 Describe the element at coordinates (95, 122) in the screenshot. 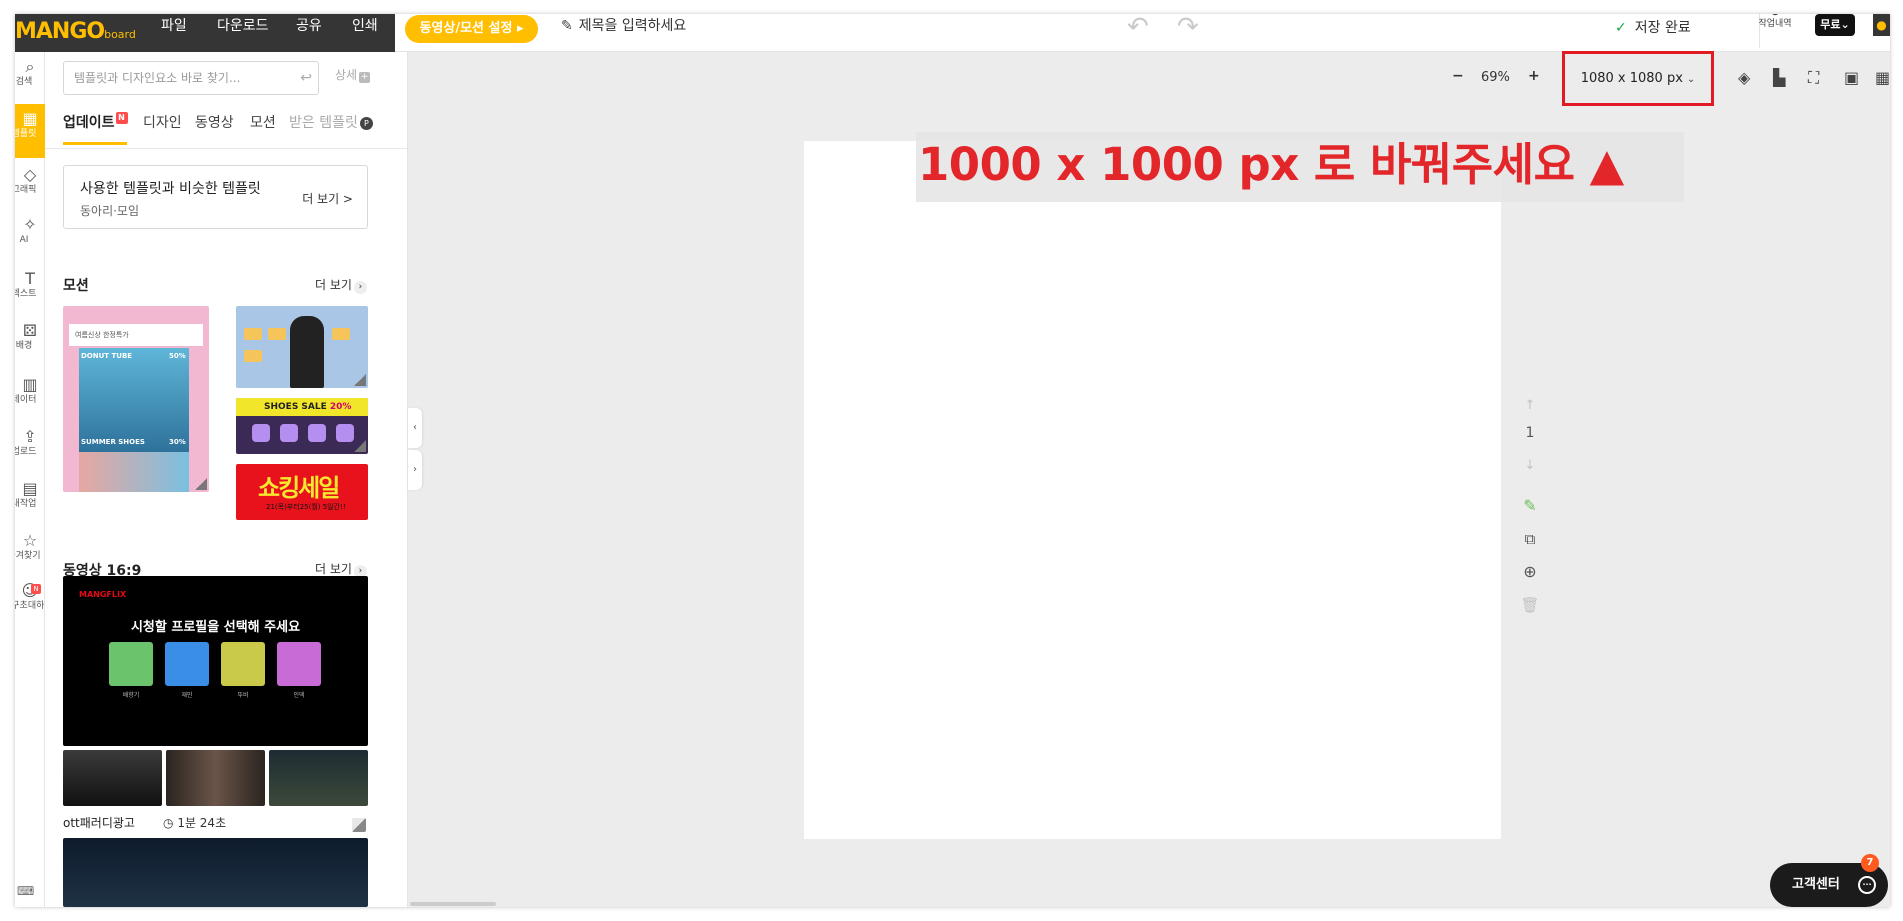

I see `tab-update: 업데이트 N` at that location.